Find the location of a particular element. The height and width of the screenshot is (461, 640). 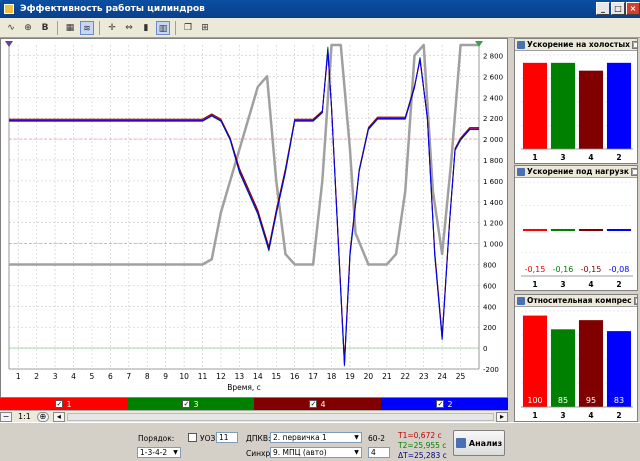

x-tick-label: 3 is located at coordinates (55, 376).